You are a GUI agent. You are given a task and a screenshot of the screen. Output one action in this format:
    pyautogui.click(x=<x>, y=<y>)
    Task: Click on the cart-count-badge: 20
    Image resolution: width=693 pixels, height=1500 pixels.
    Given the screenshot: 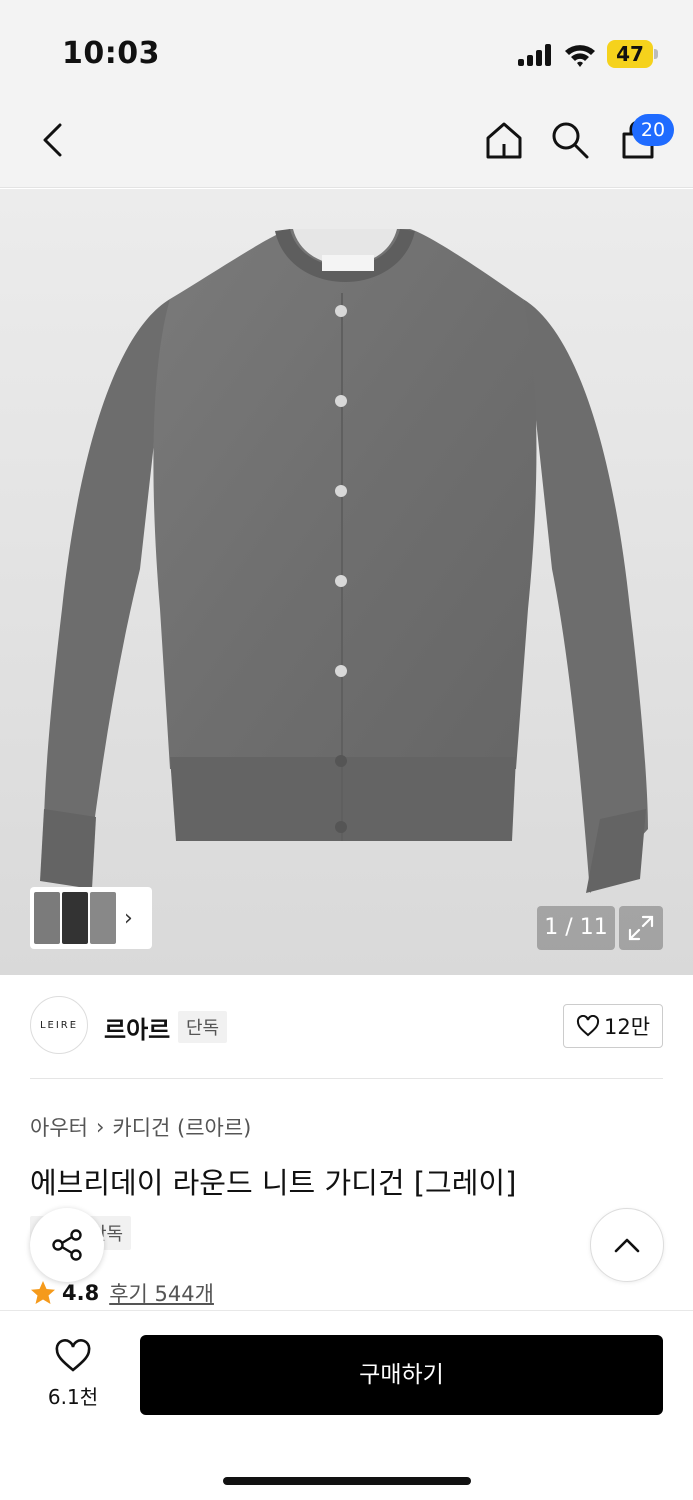 What is the action you would take?
    pyautogui.click(x=653, y=130)
    